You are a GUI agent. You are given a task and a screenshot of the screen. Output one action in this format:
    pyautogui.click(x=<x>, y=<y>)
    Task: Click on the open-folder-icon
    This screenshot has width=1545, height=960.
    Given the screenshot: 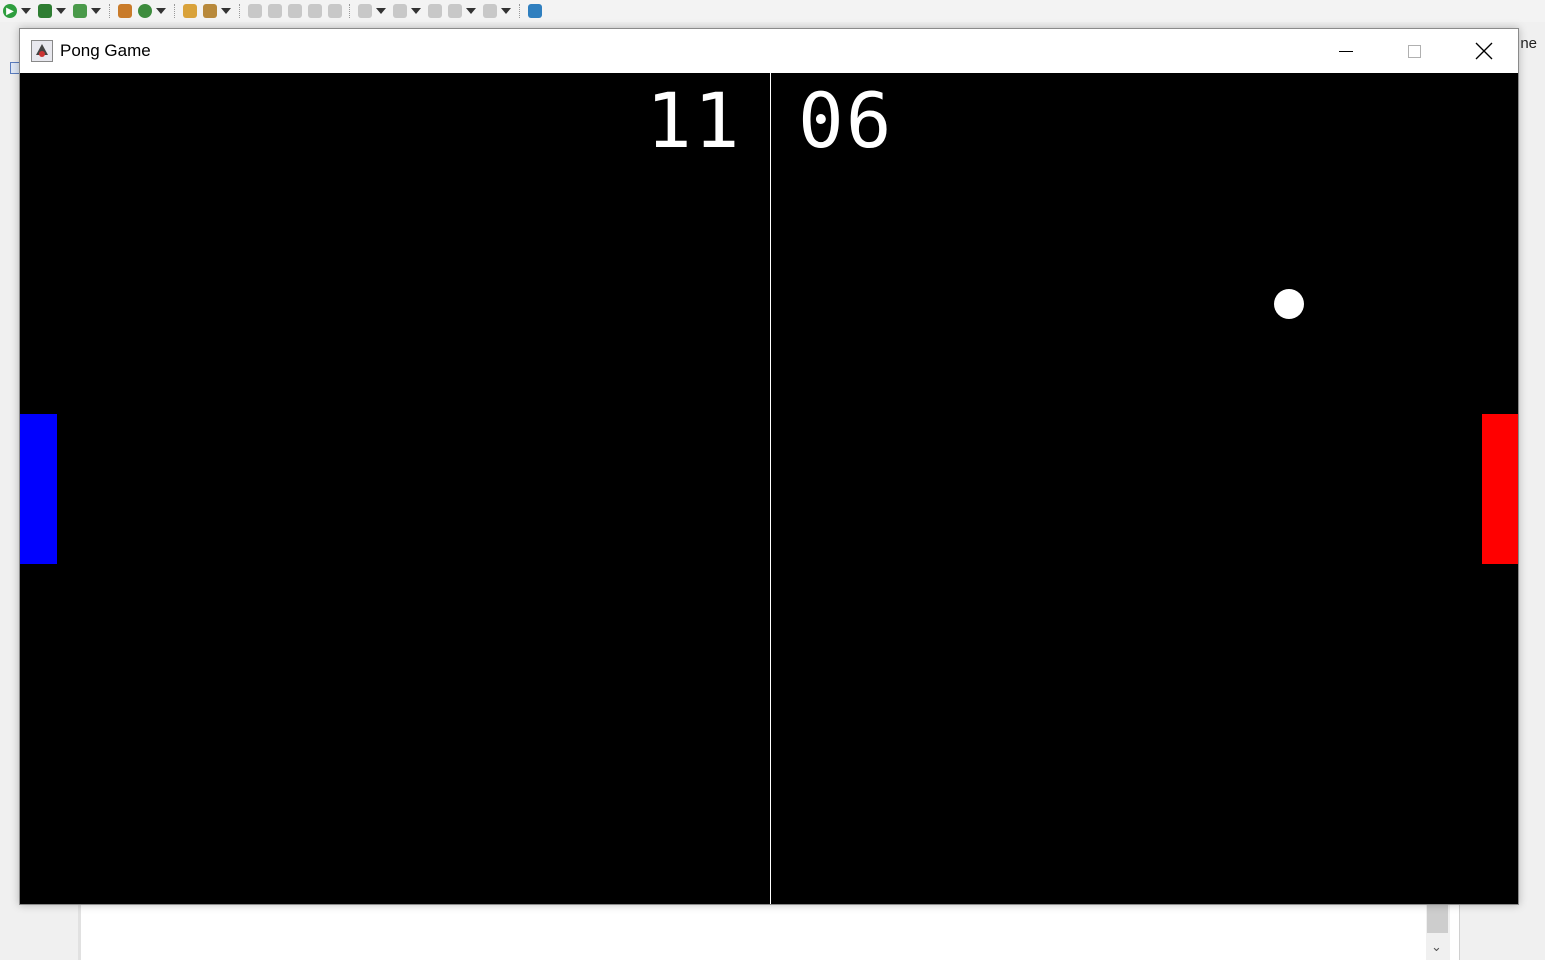 What is the action you would take?
    pyautogui.click(x=190, y=11)
    